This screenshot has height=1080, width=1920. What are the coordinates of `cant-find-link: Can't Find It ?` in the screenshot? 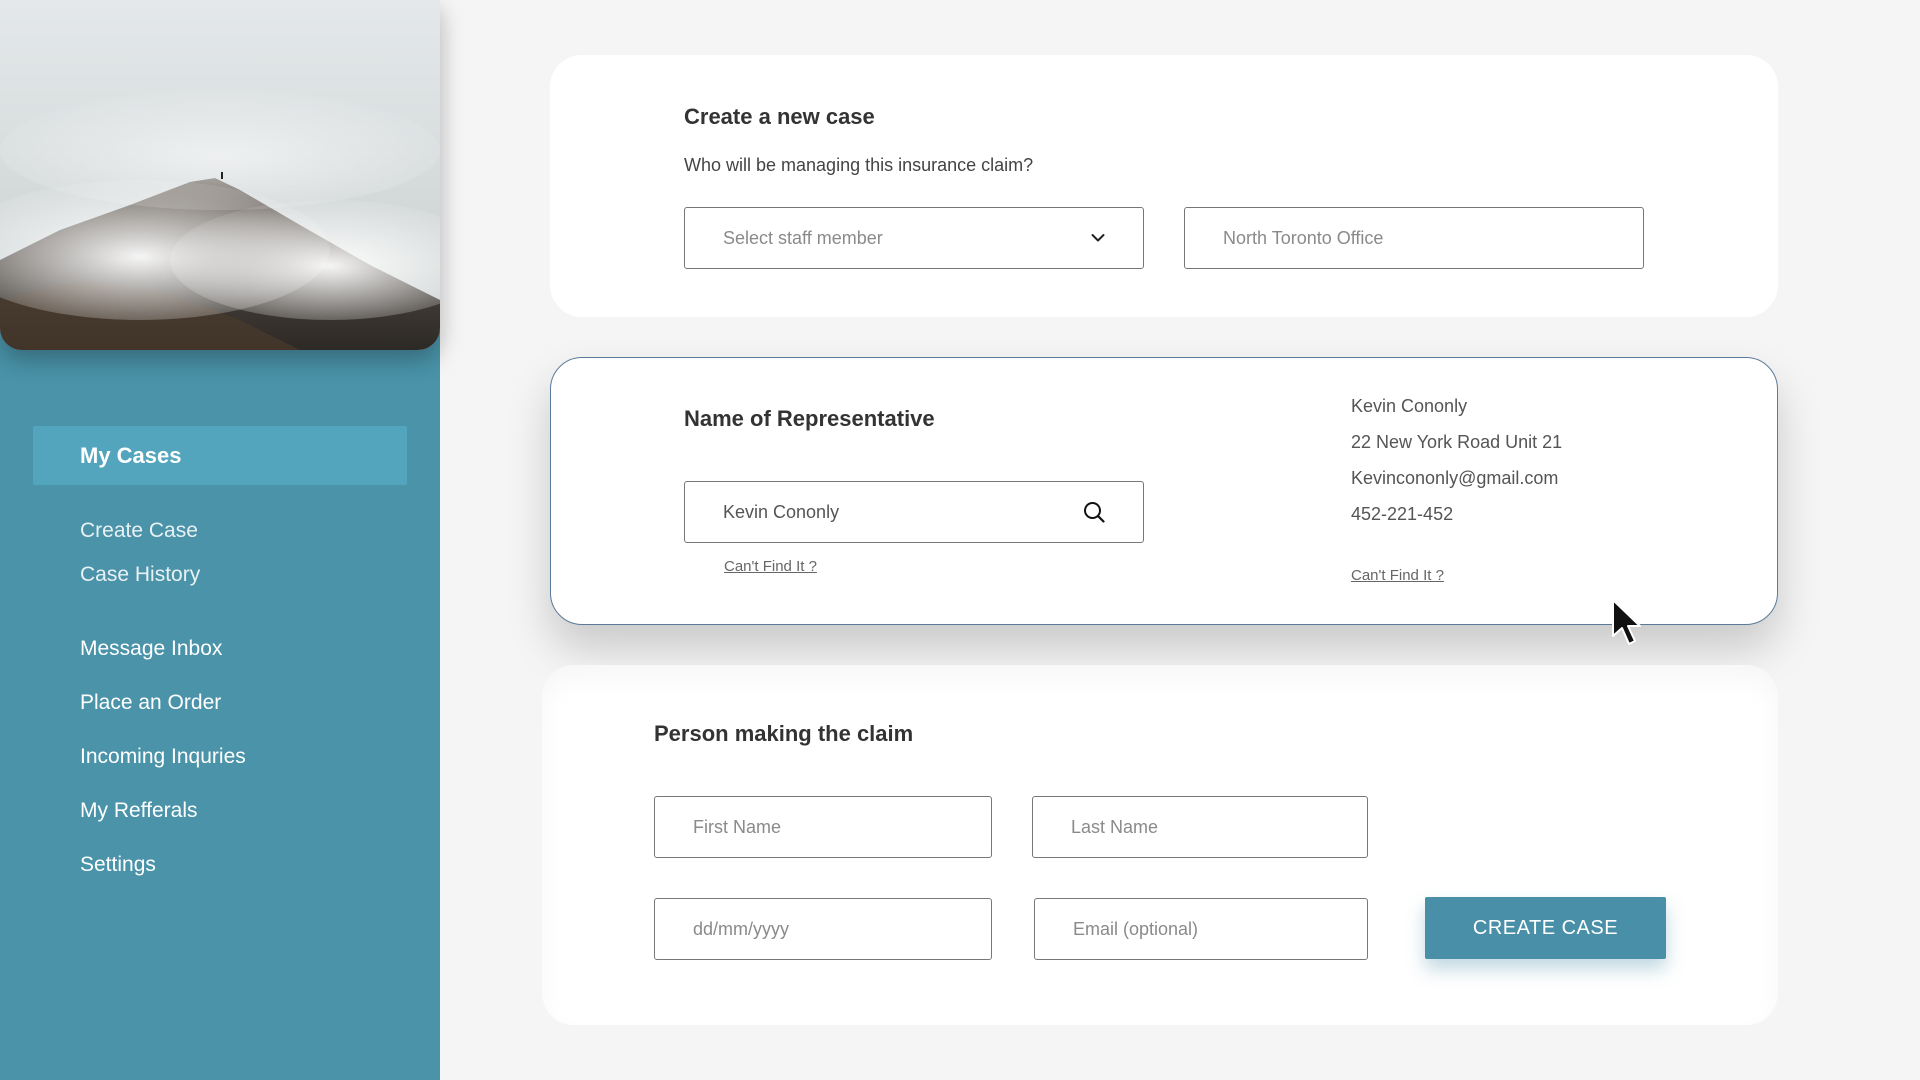 It's located at (770, 566).